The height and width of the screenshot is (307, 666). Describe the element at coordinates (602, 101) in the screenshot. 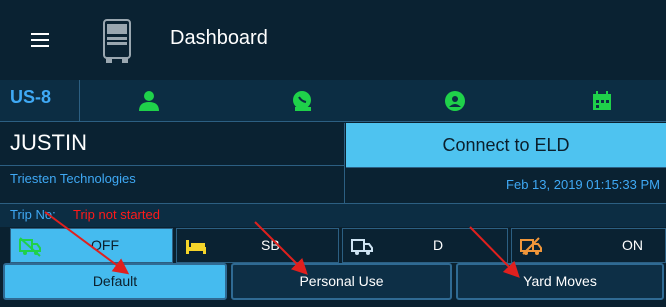

I see `calendar-icon` at that location.